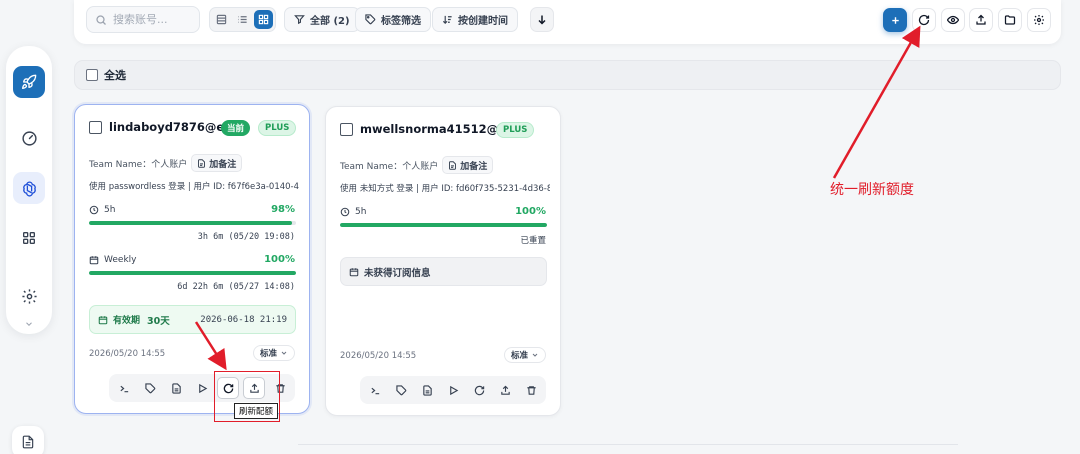 This screenshot has height=454, width=1080. What do you see at coordinates (872, 190) in the screenshot?
I see `annotation-label: 统一刷新额度` at bounding box center [872, 190].